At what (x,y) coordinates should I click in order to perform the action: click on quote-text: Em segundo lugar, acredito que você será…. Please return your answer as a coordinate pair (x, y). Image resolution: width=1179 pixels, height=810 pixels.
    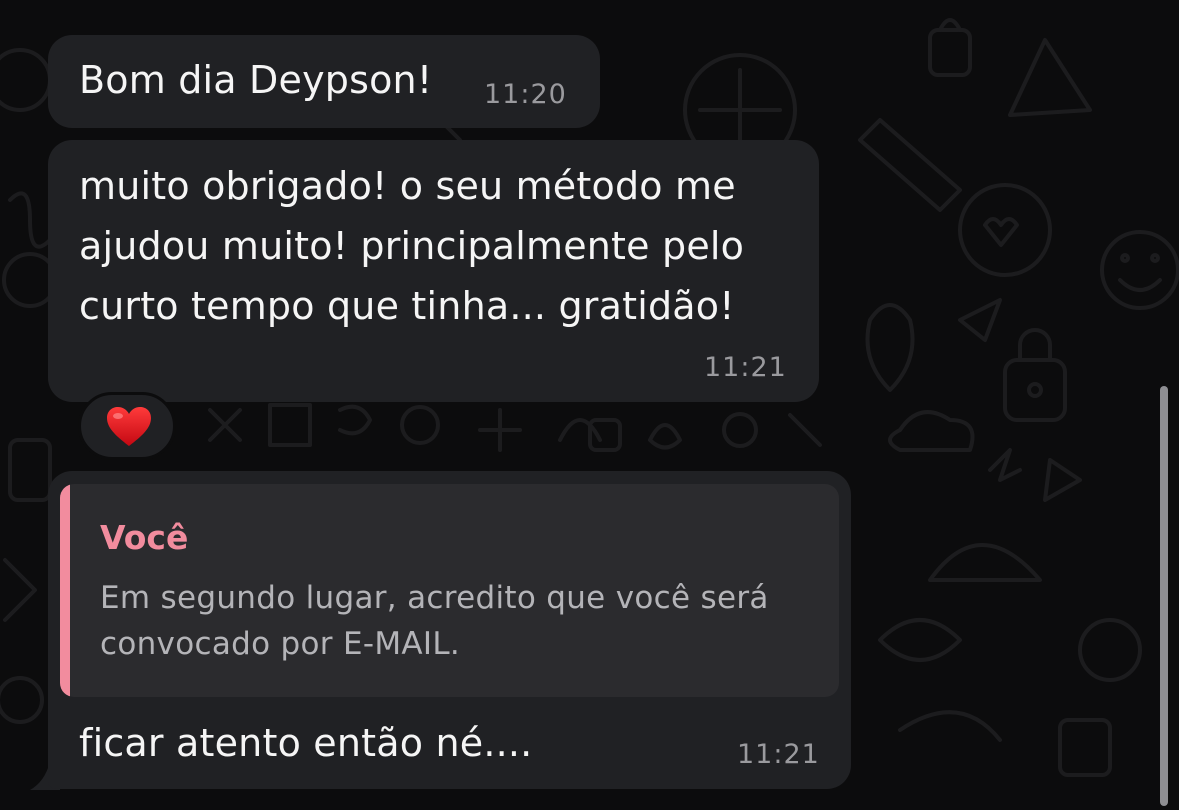
    Looking at the image, I should click on (434, 621).